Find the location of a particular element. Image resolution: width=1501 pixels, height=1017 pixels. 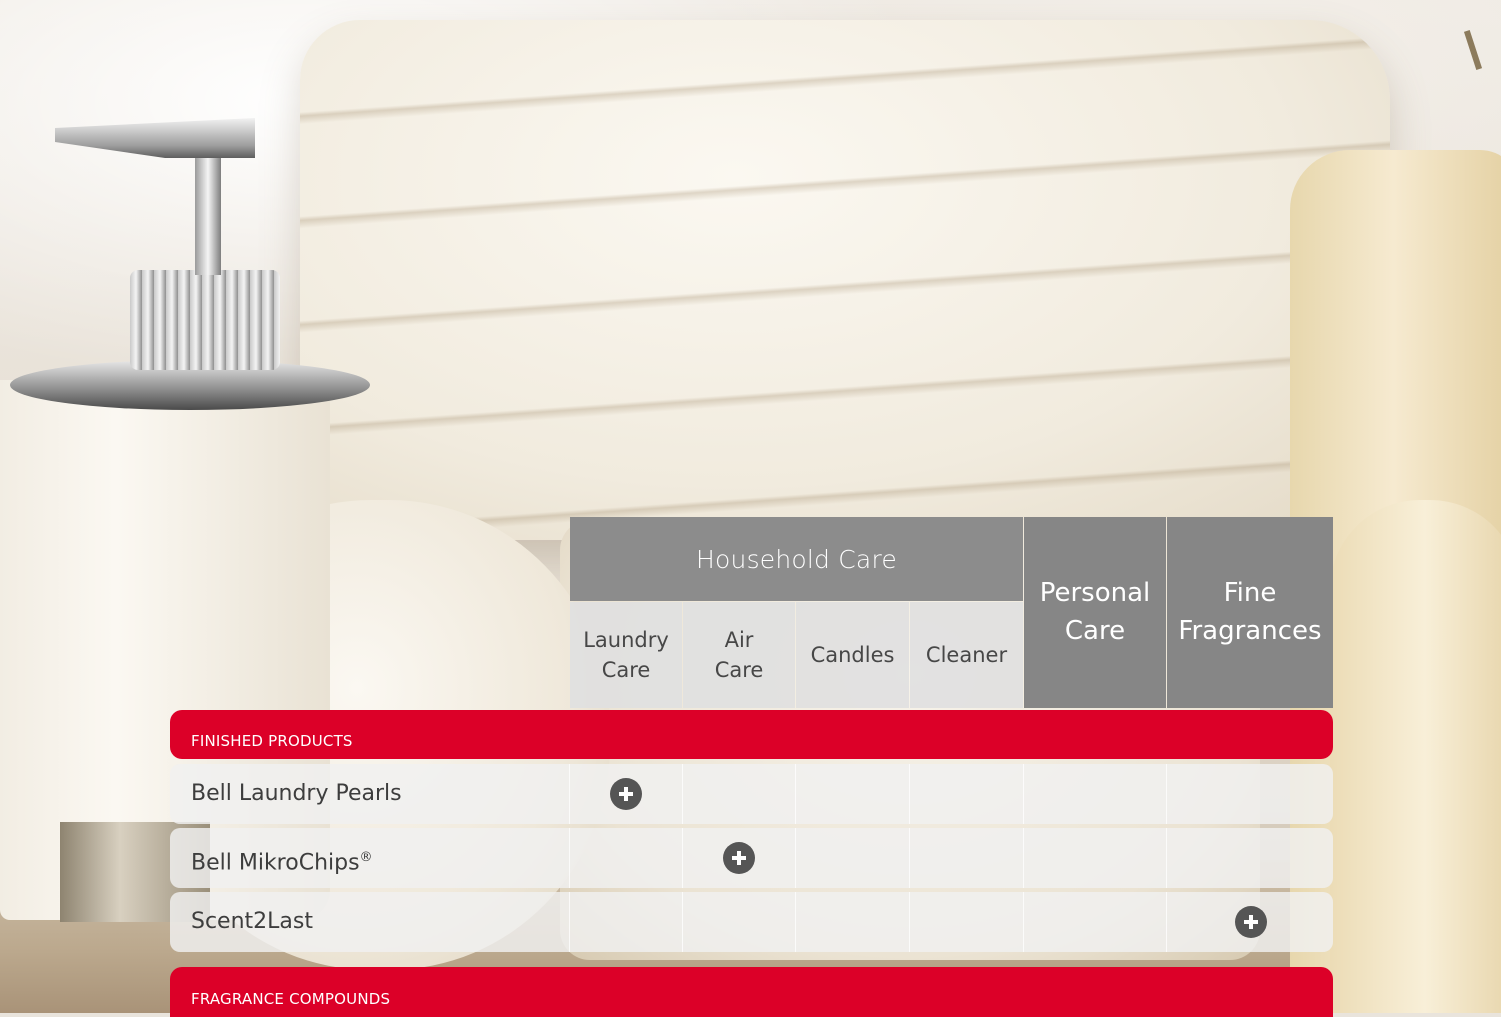

table-row: Scent2Last is located at coordinates (751, 922).